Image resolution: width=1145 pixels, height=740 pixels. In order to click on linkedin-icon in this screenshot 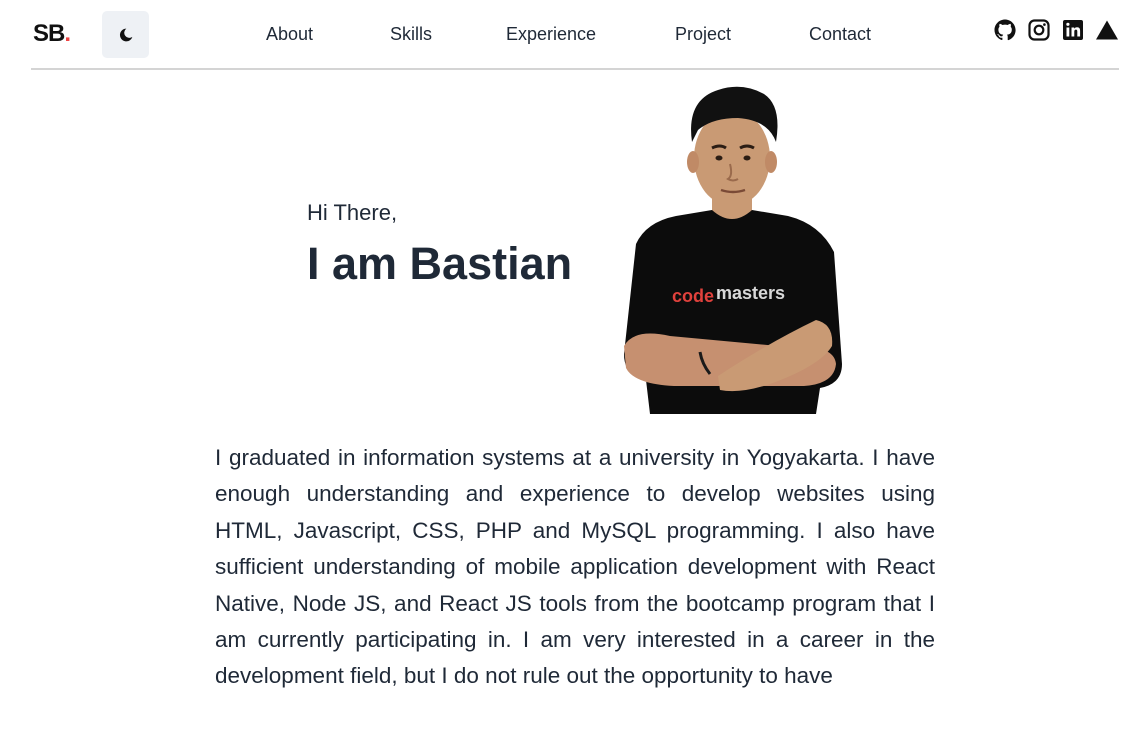, I will do `click(1073, 30)`.